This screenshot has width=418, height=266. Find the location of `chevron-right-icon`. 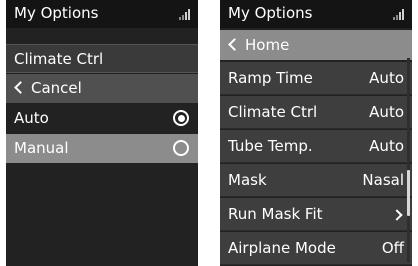

chevron-right-icon is located at coordinates (397, 215).